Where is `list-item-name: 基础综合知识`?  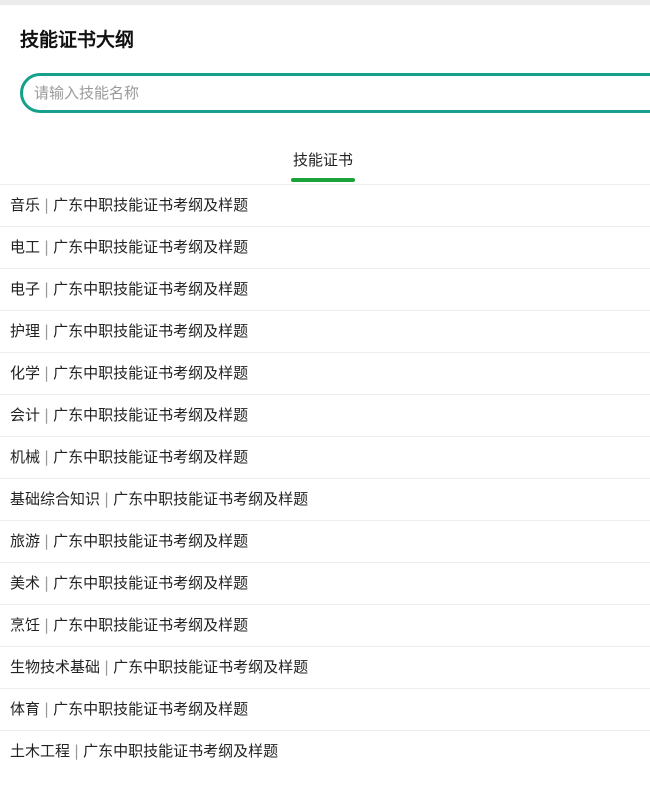 list-item-name: 基础综合知识 is located at coordinates (55, 499).